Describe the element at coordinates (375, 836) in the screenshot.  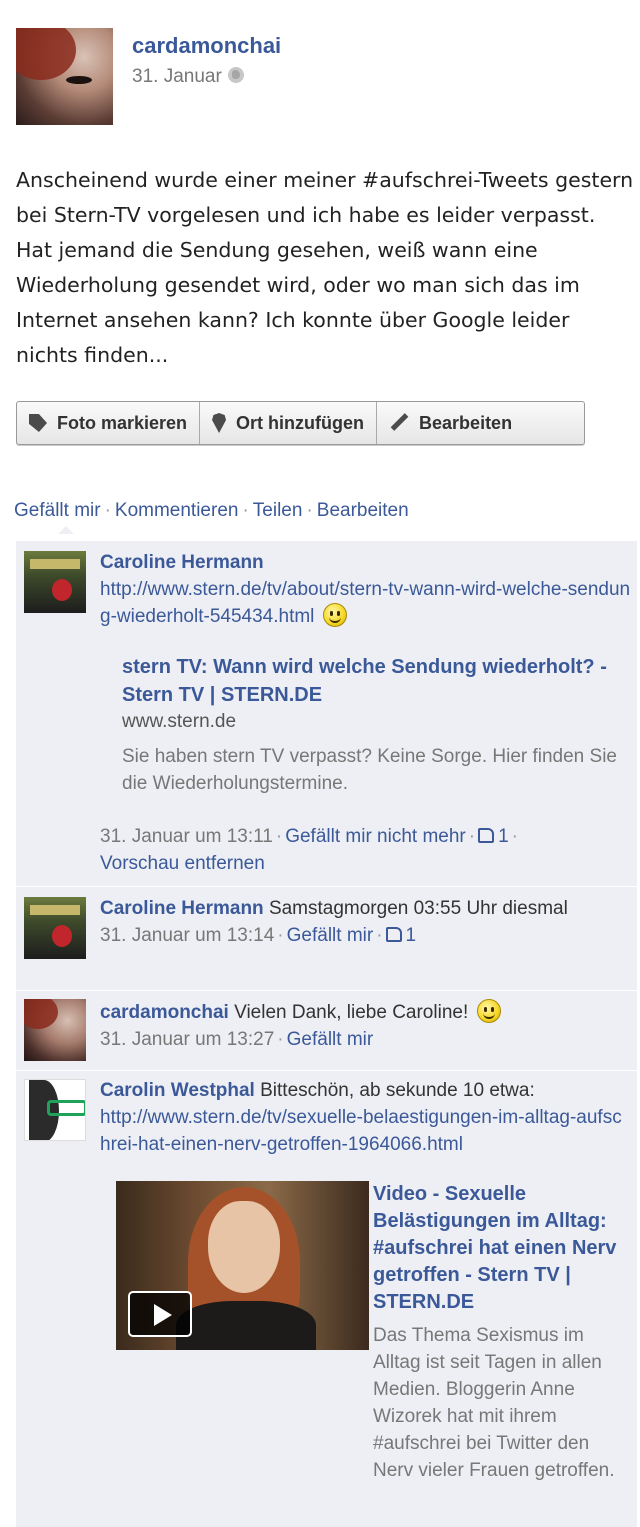
I see `unlike-link: Gefällt mir nicht mehr` at that location.